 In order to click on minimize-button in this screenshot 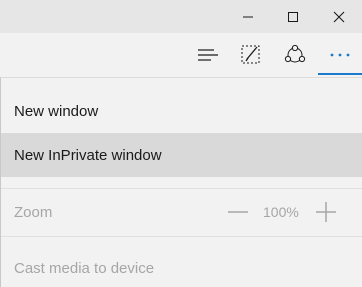, I will do `click(248, 16)`.